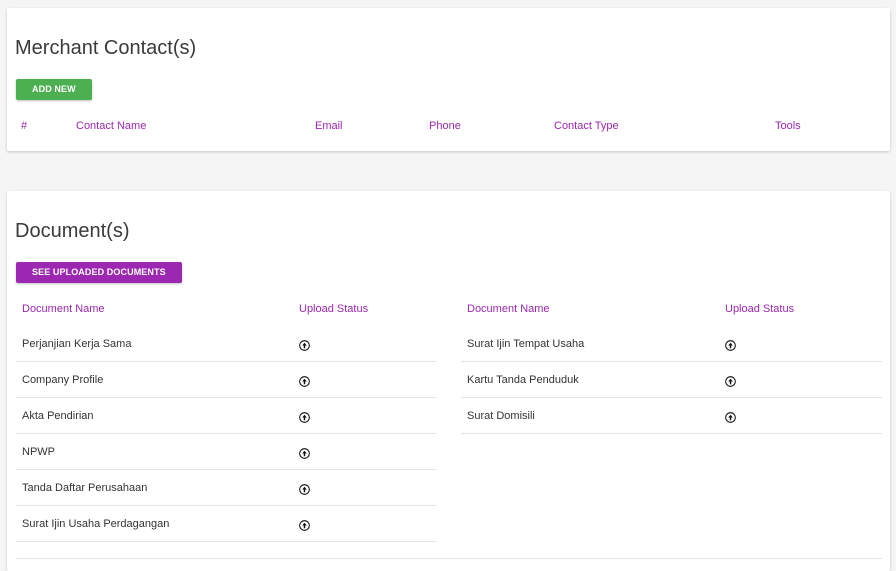 The height and width of the screenshot is (571, 896). What do you see at coordinates (106, 48) in the screenshot?
I see `contacts-title: Merchant Contact(s)` at bounding box center [106, 48].